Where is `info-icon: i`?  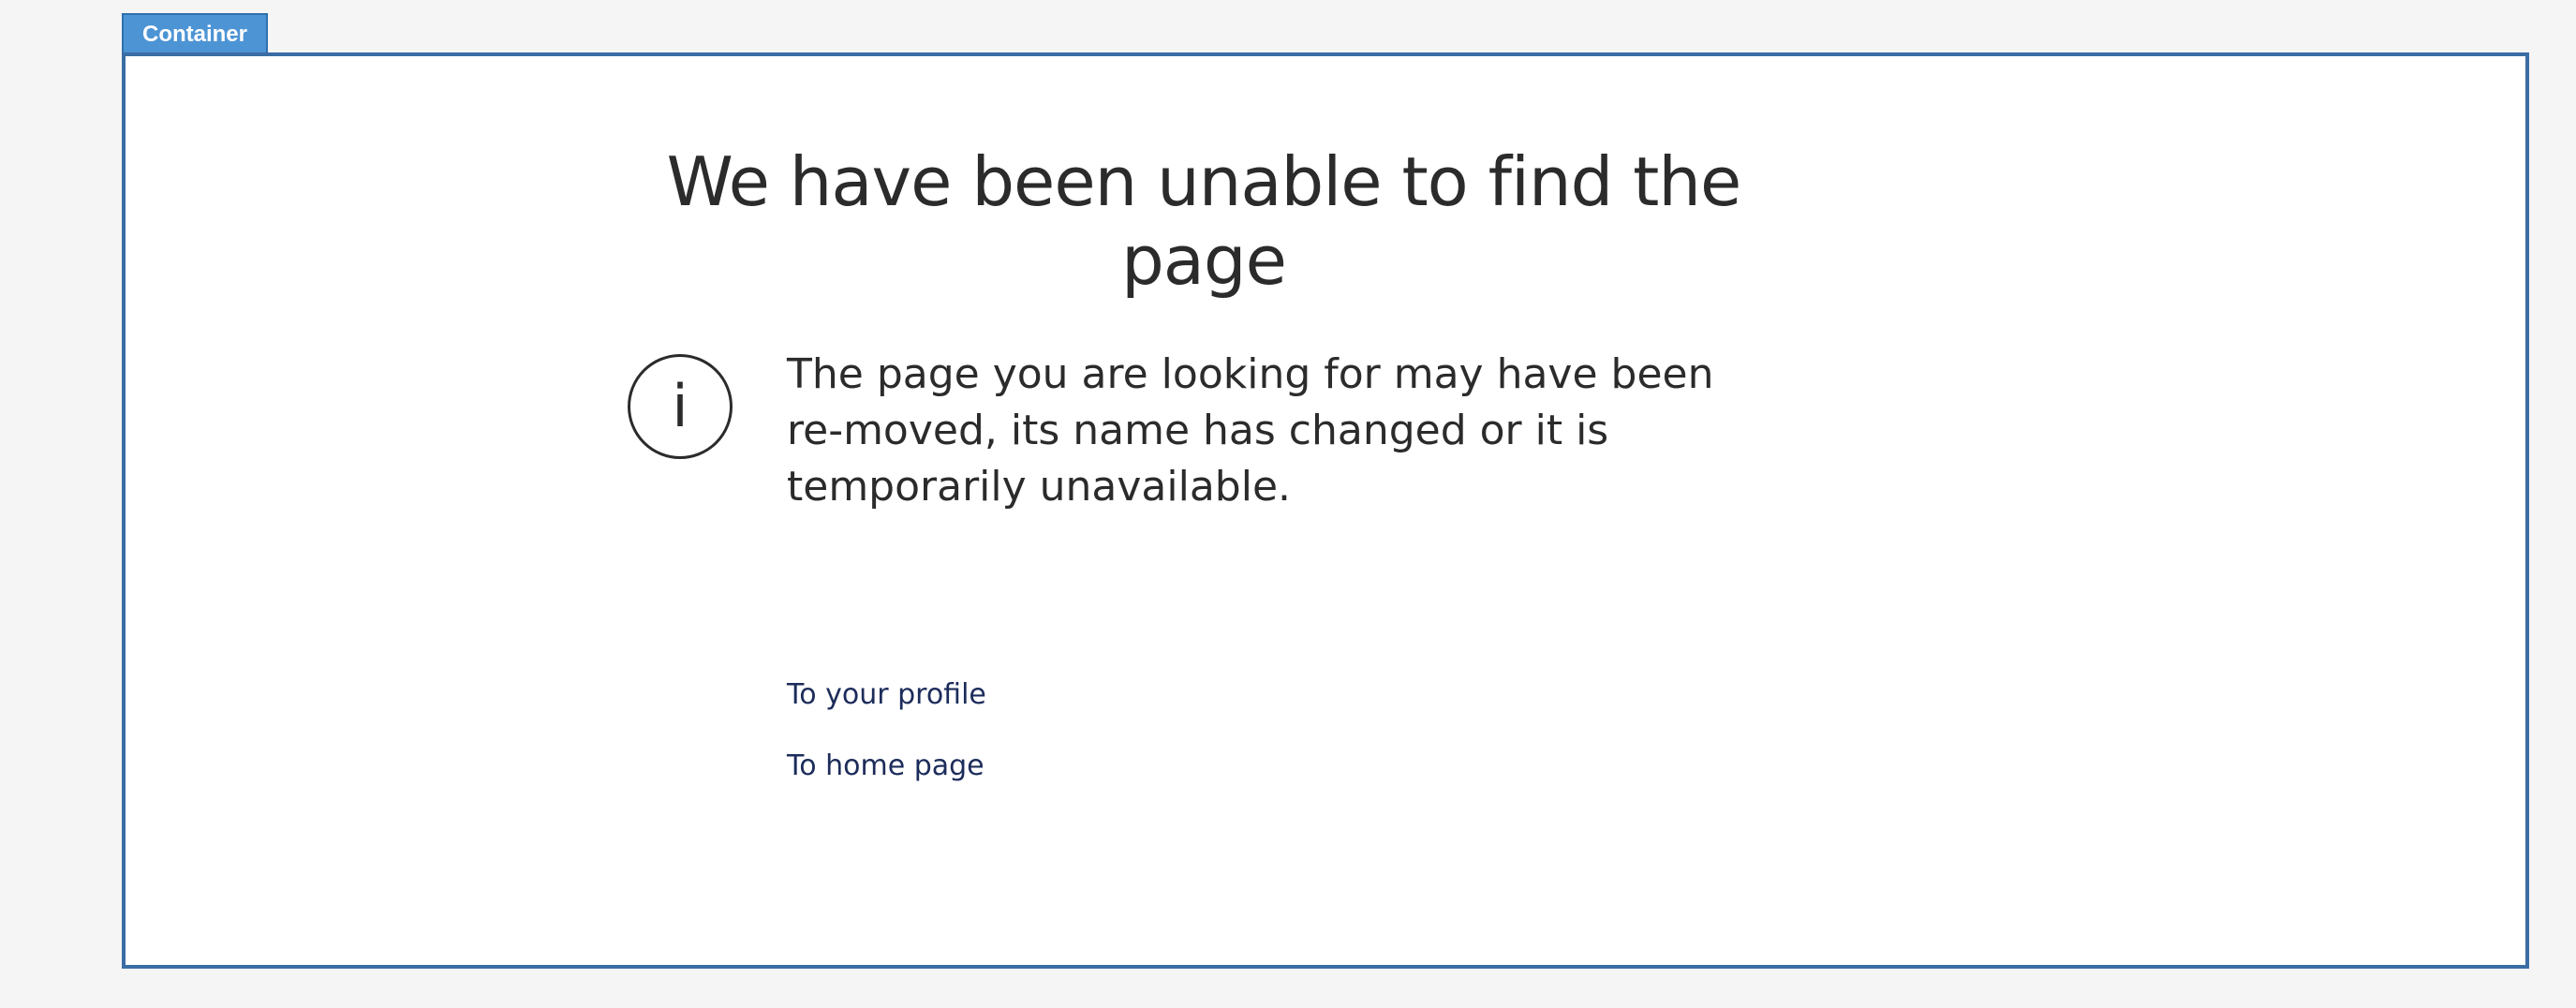
info-icon: i is located at coordinates (680, 406).